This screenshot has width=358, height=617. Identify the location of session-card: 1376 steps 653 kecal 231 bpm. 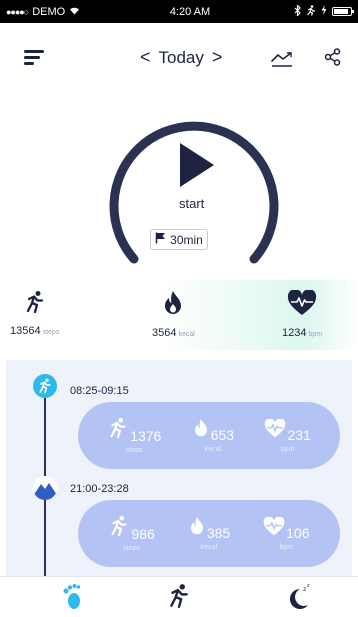
(209, 435).